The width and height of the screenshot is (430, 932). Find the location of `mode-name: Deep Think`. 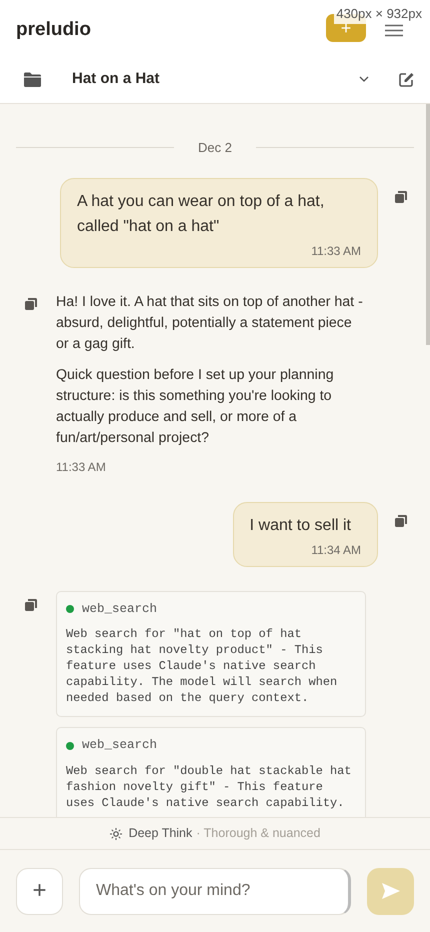

mode-name: Deep Think is located at coordinates (160, 833).